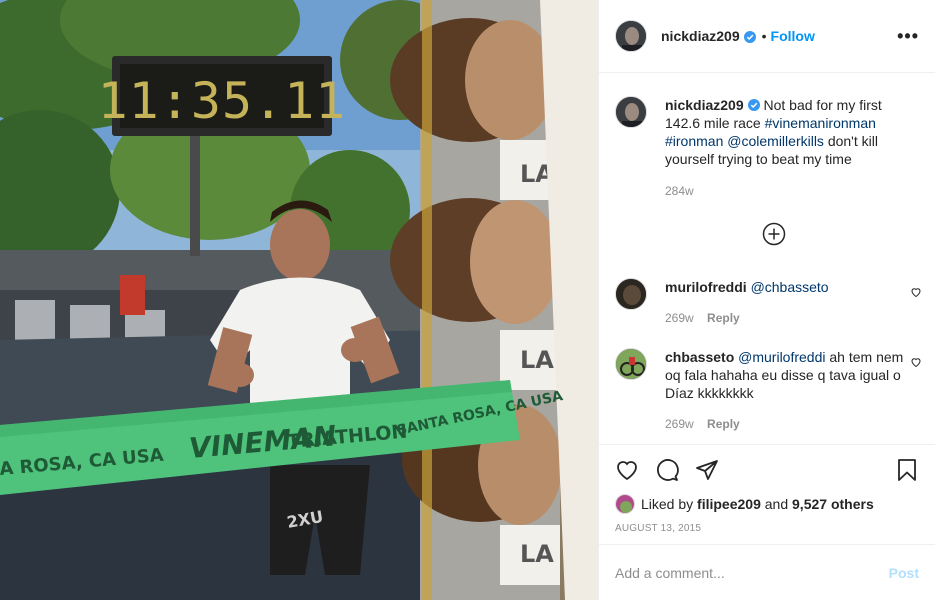  Describe the element at coordinates (700, 36) in the screenshot. I see `author-username: nickdiaz209` at that location.